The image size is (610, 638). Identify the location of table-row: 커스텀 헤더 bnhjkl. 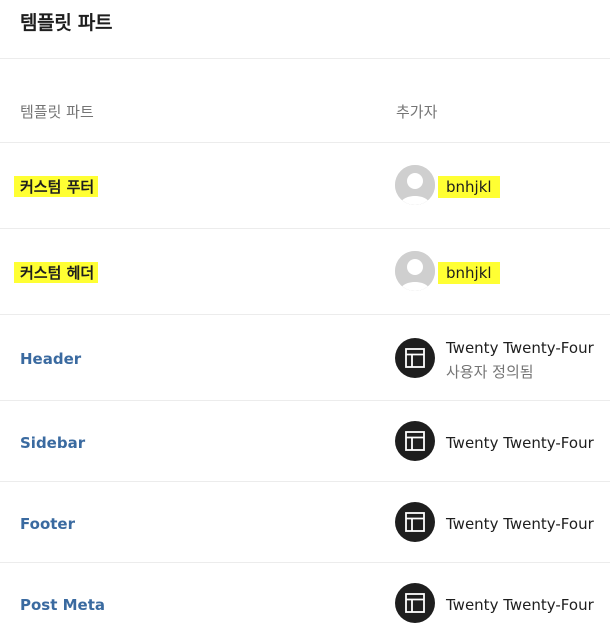
(305, 271).